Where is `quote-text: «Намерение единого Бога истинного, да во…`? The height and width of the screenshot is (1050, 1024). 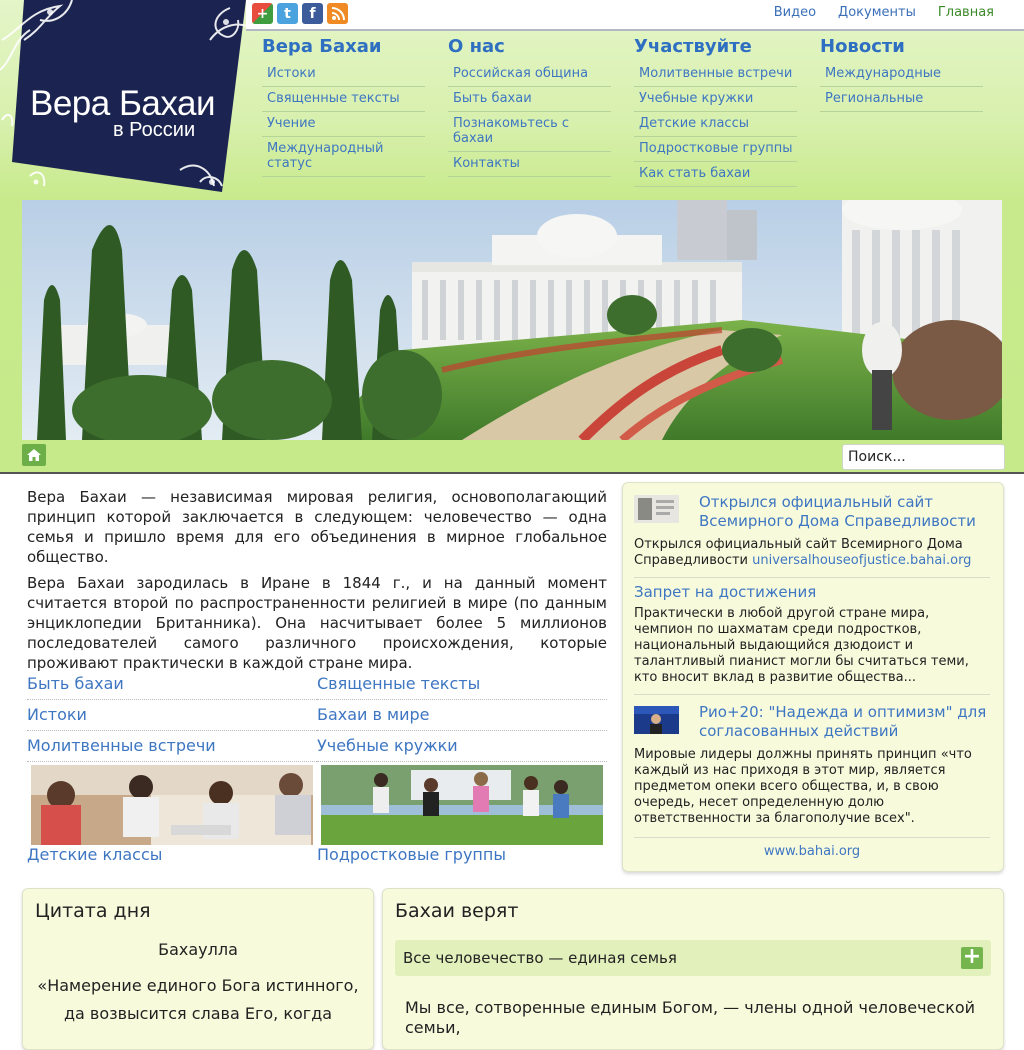 quote-text: «Намерение единого Бога истинного, да во… is located at coordinates (198, 999).